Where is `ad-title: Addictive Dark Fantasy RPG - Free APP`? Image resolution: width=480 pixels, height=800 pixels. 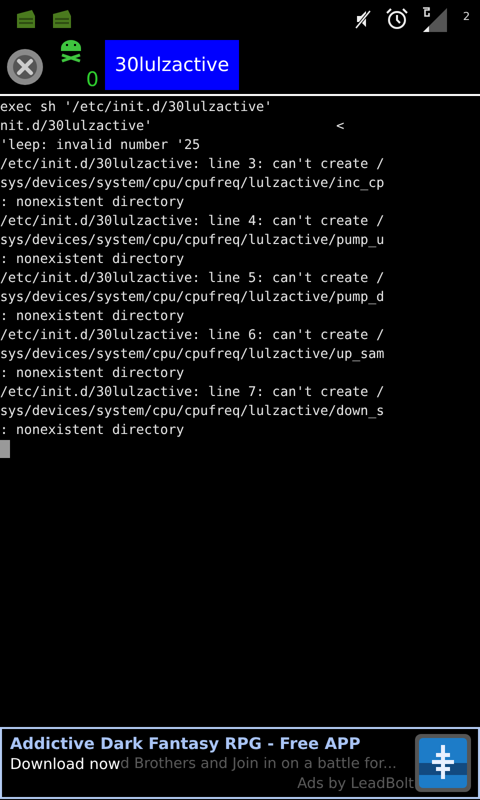
ad-title: Addictive Dark Fantasy RPG - Free APP is located at coordinates (186, 743).